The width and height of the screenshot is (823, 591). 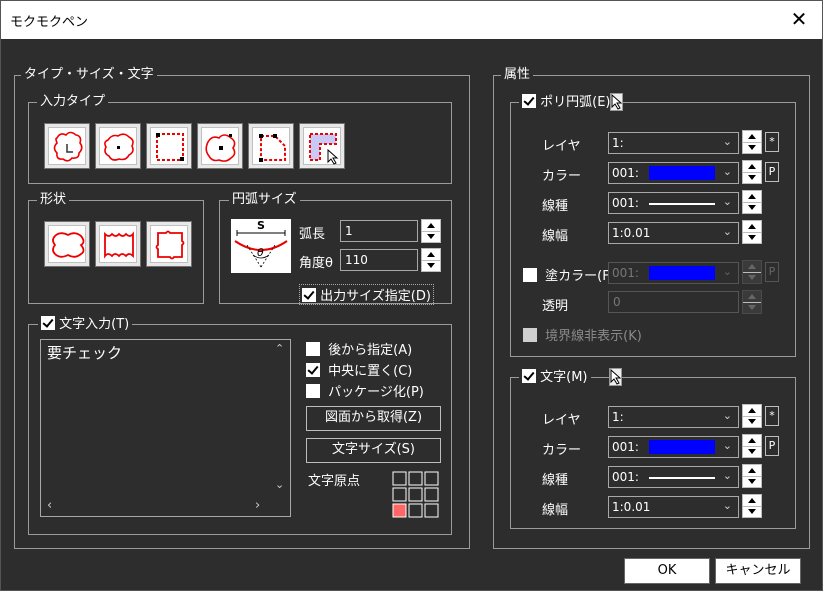 I want to click on input-type-corner-button, so click(x=322, y=146).